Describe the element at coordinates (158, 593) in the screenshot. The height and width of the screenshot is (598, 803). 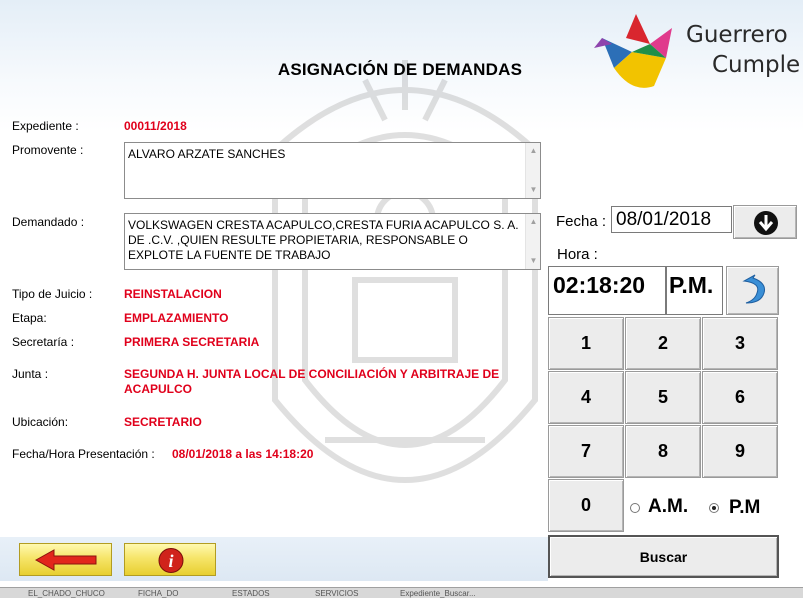
I see `taskbar-item: FICHA_DO` at that location.